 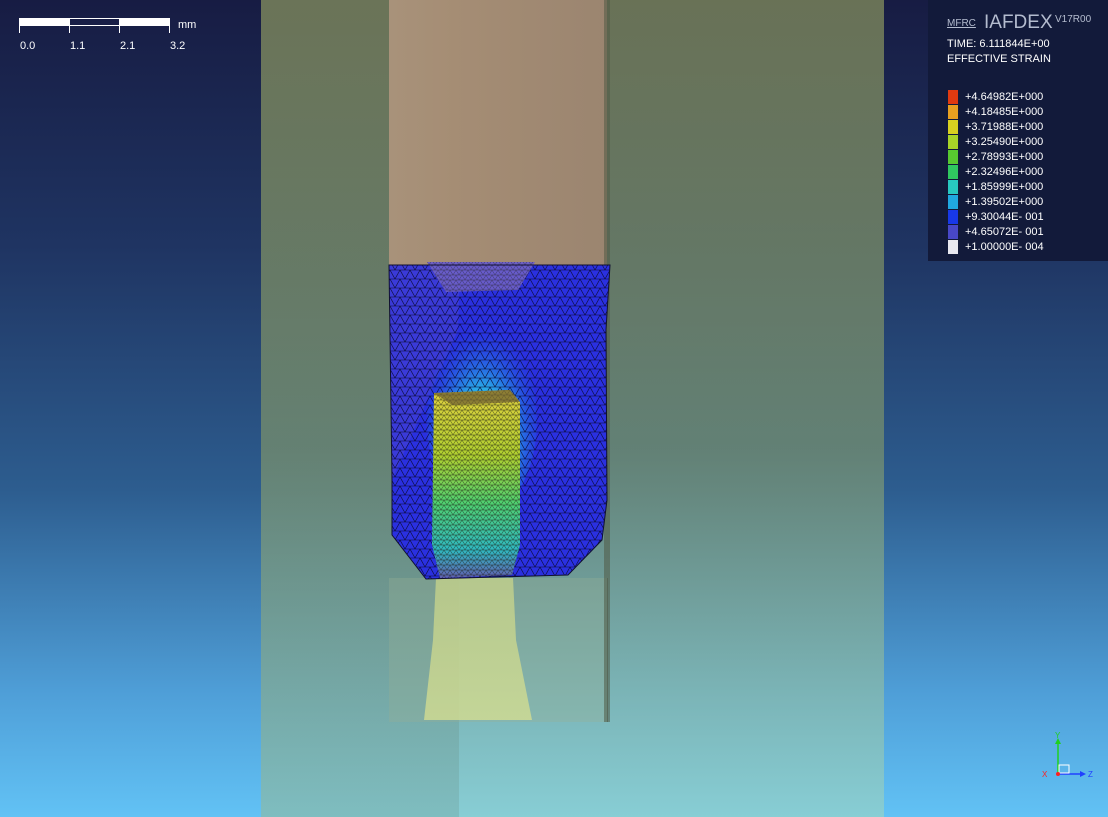 What do you see at coordinates (1004, 247) in the screenshot?
I see `legend-value: +1.00000E- 004` at bounding box center [1004, 247].